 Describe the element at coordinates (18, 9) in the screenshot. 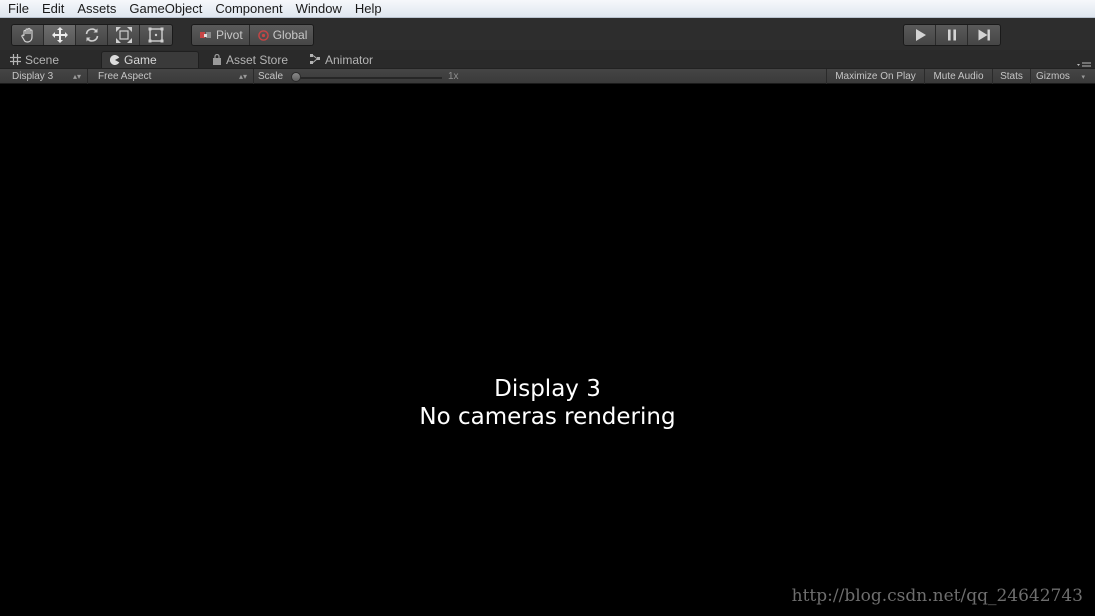

I see `menu-file: File` at that location.